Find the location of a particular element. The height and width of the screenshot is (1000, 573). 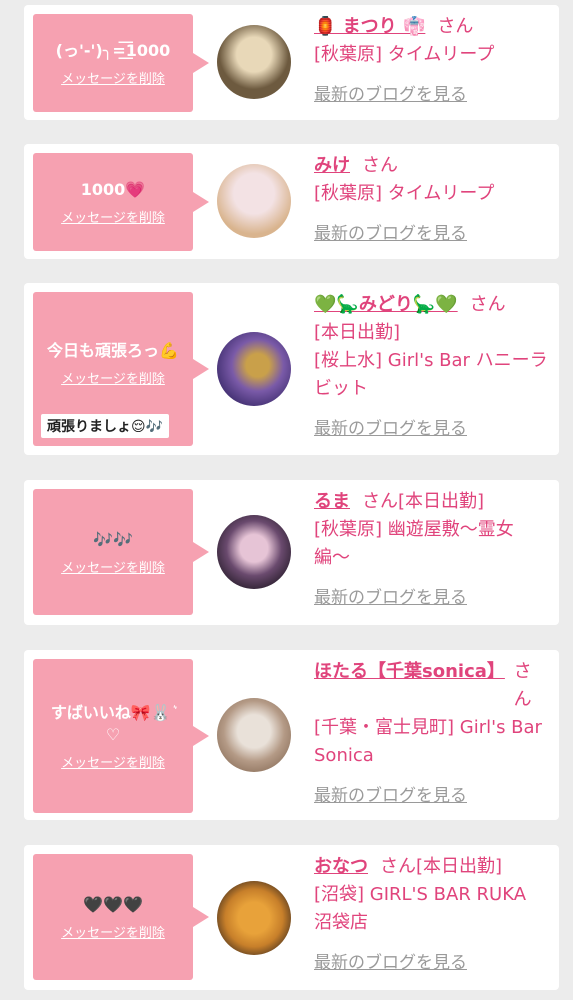

cast-name-link: 💚🦕みどり🦕💚 is located at coordinates (386, 304).